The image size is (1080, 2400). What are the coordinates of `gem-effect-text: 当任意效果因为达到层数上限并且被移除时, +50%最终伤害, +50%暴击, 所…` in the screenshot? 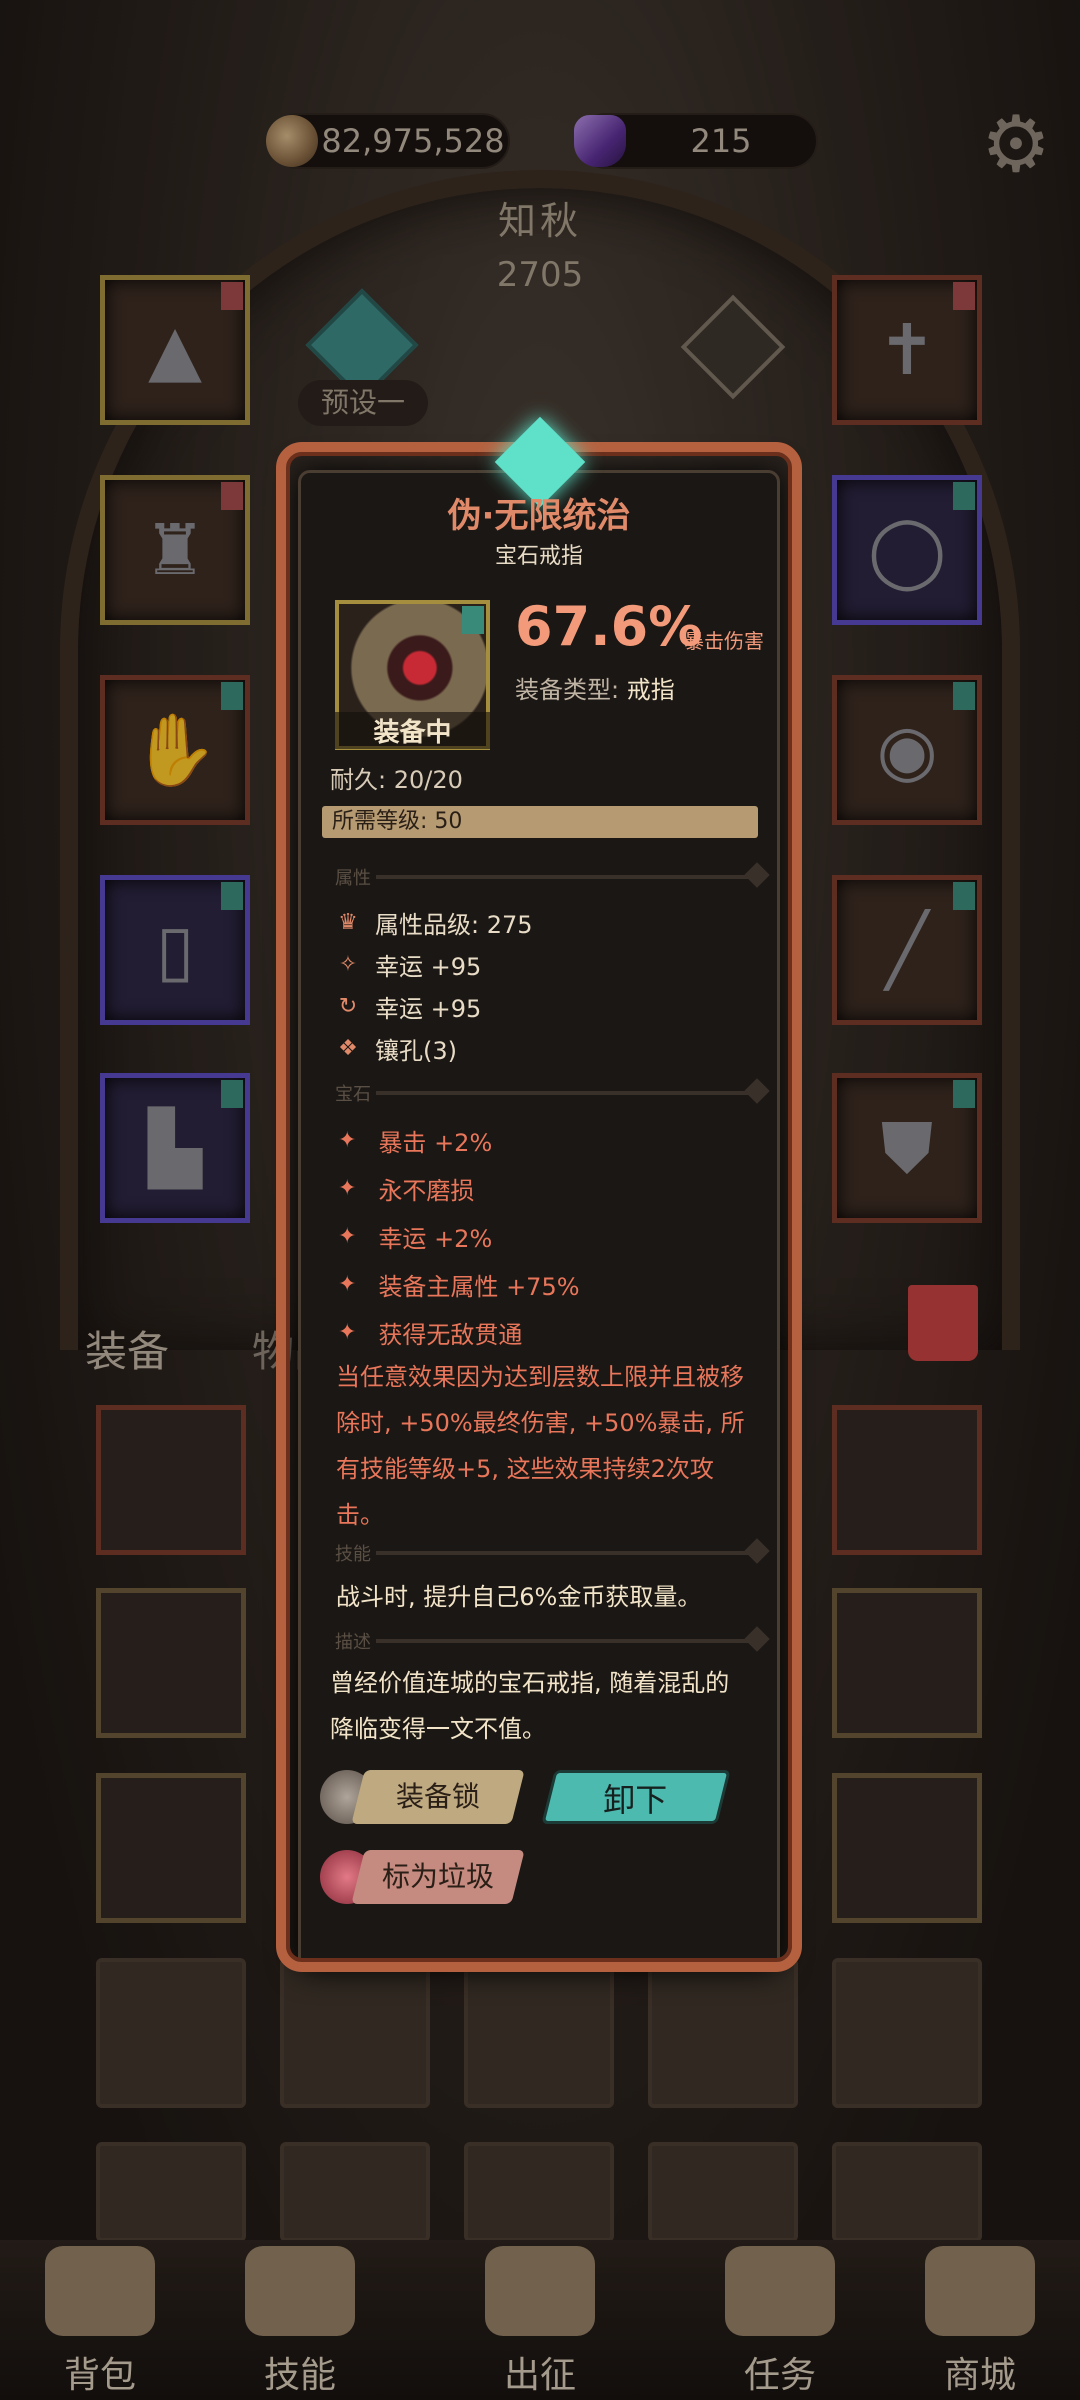 It's located at (540, 1446).